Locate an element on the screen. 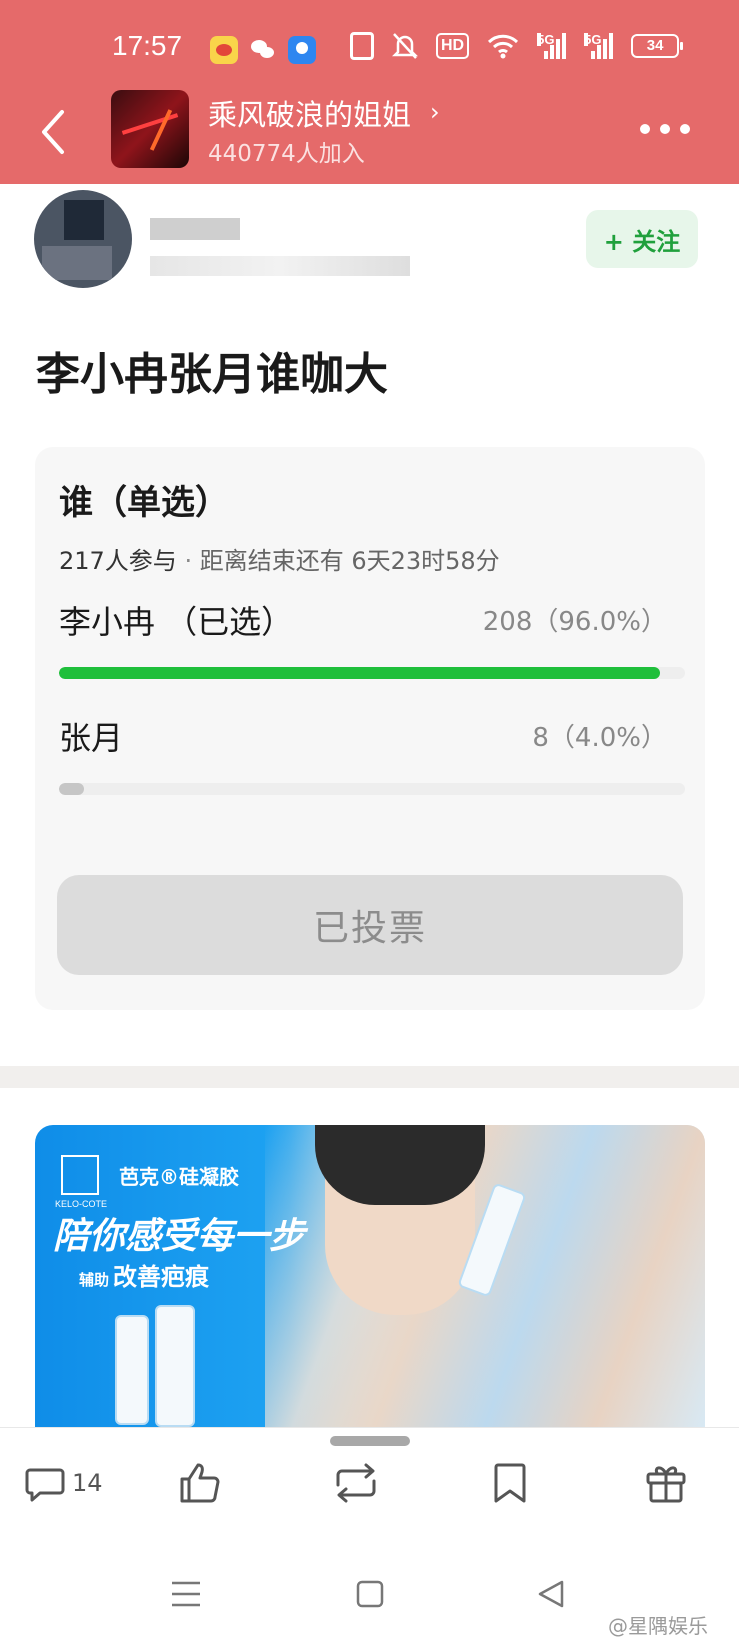  nfc-icon is located at coordinates (362, 46).